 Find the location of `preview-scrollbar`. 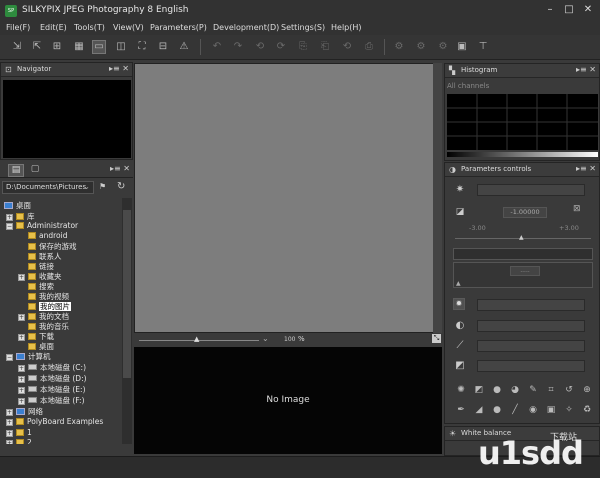

preview-scrollbar is located at coordinates (437, 198).